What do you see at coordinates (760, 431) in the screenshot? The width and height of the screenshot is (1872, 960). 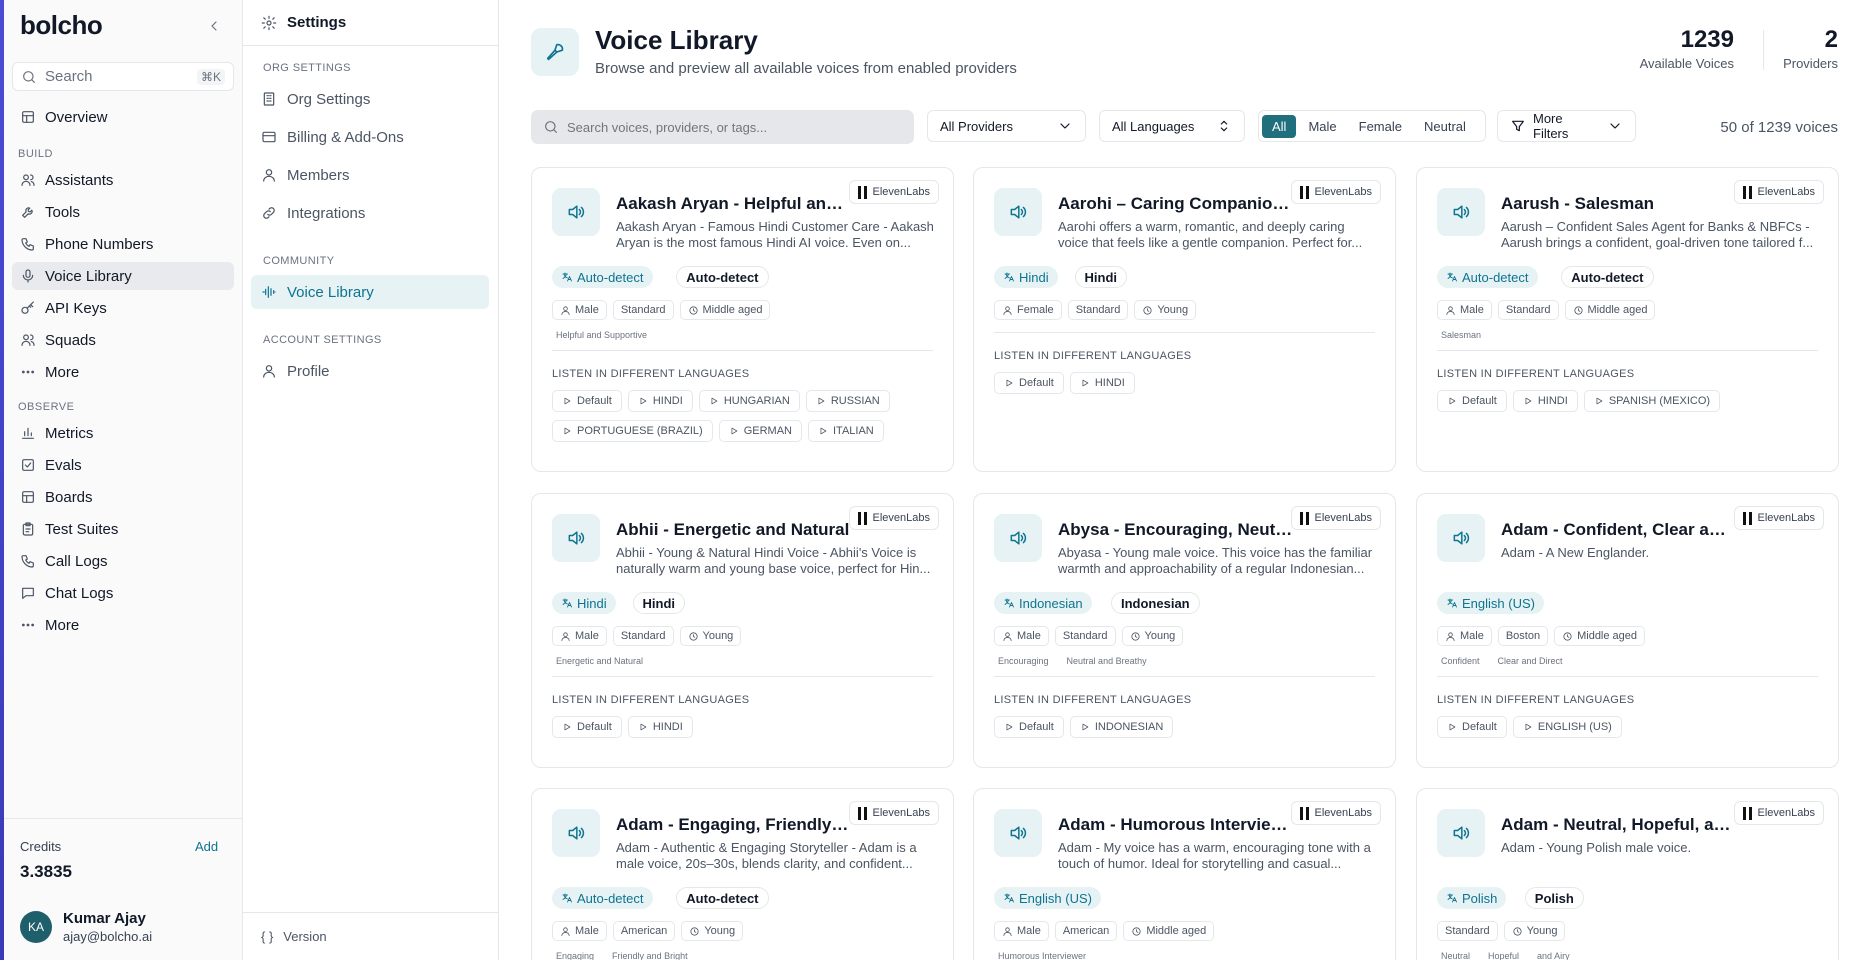 I see `language-preview-button: GERMAN` at bounding box center [760, 431].